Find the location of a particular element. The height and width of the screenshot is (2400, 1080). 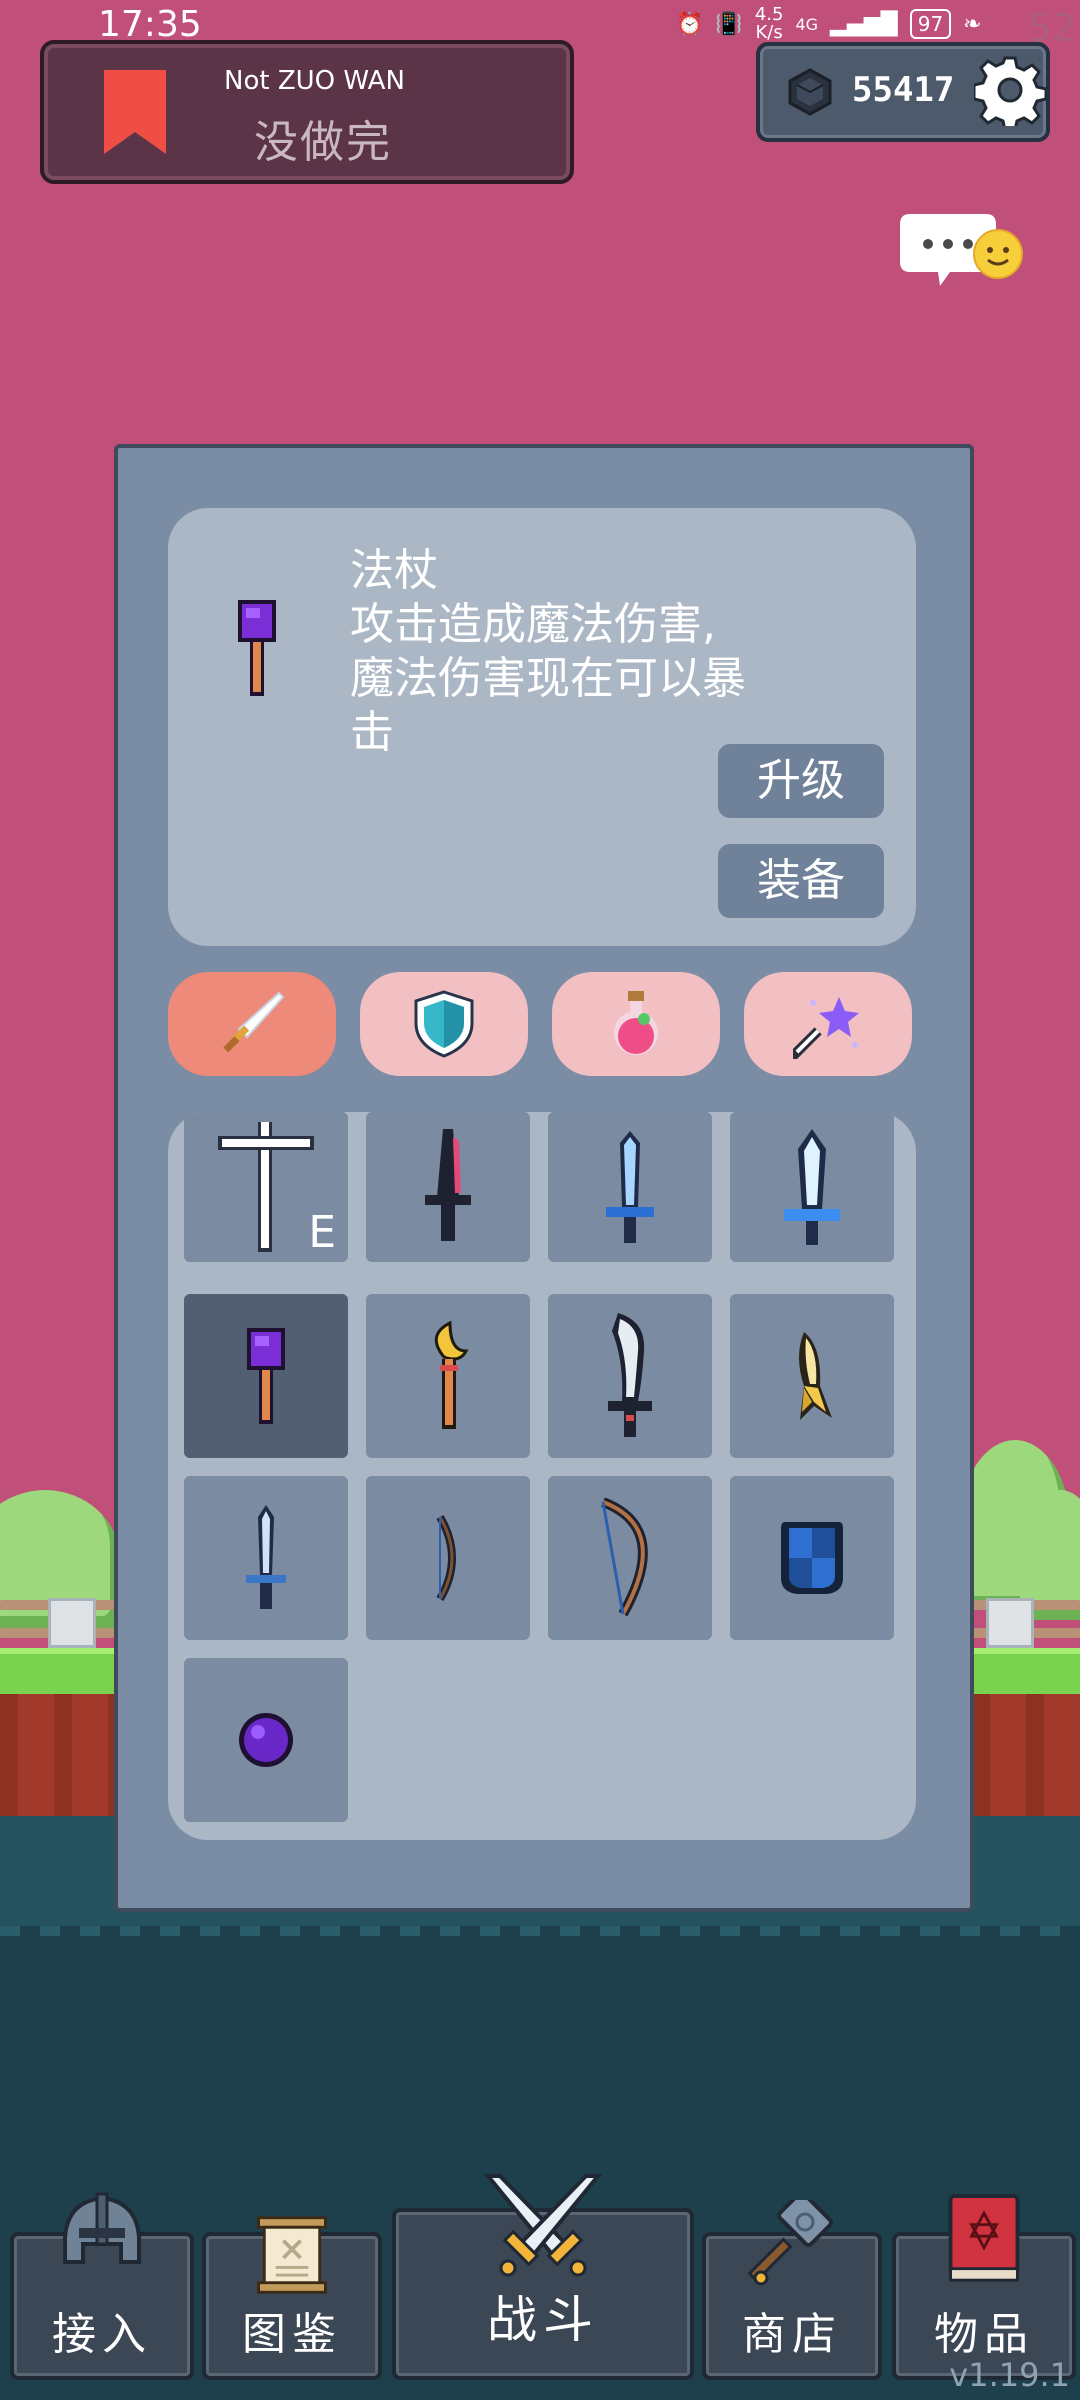

magic-wand-icon is located at coordinates (826, 1028).